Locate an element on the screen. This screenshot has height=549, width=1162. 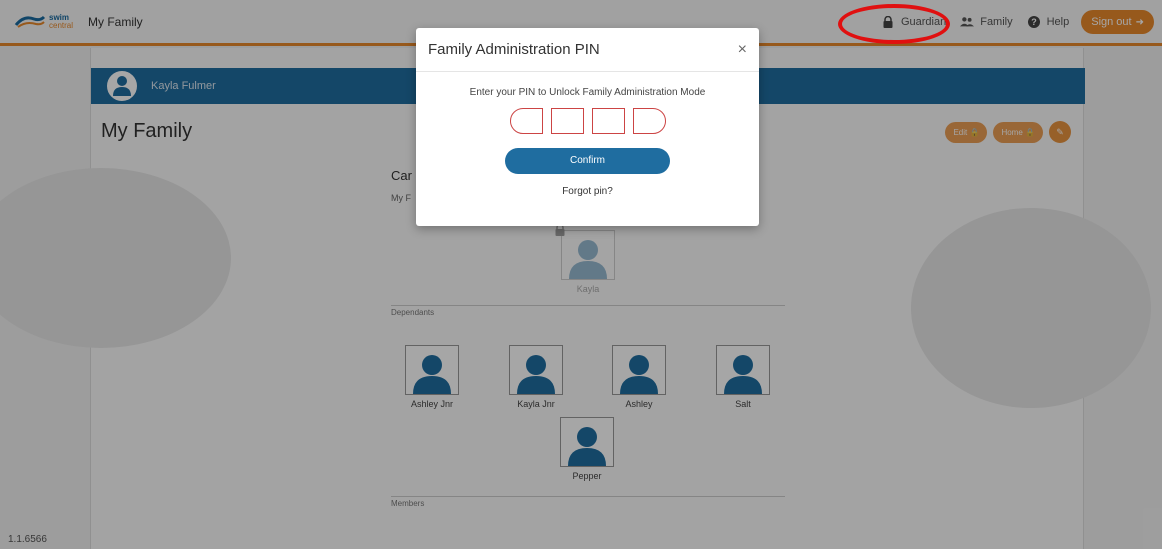
modal-title: Family Administration PIN is located at coordinates (514, 49).